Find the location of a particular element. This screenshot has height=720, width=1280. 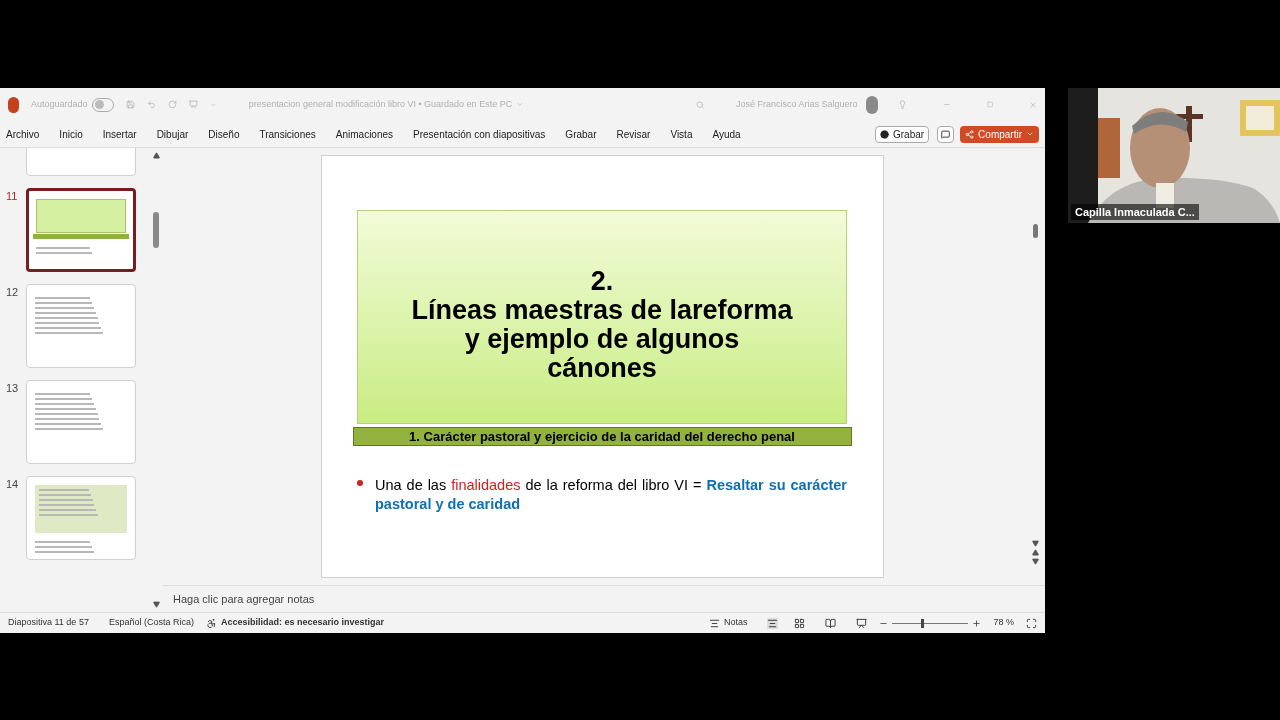

present-icon is located at coordinates (193, 104).